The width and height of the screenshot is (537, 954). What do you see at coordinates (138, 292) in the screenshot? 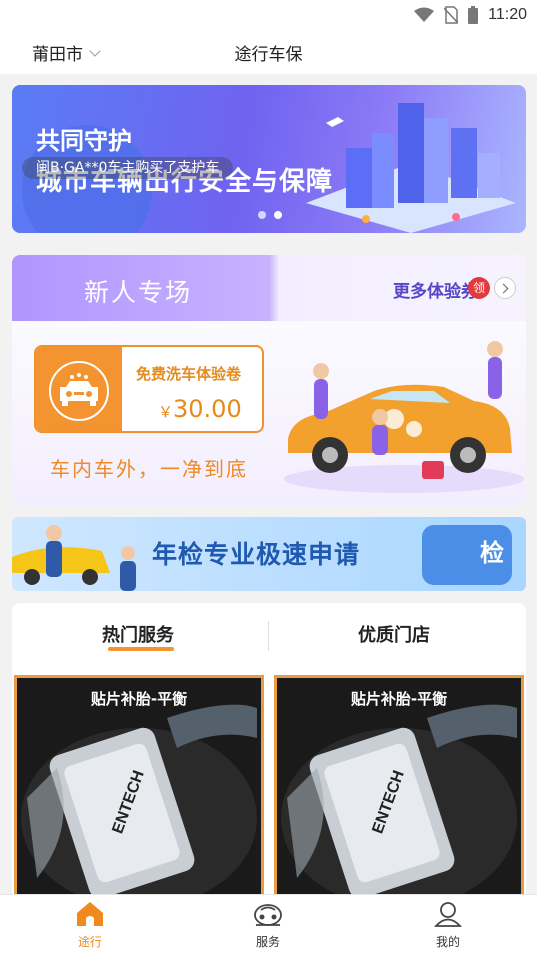
I see `promo-title: 新人专场` at bounding box center [138, 292].